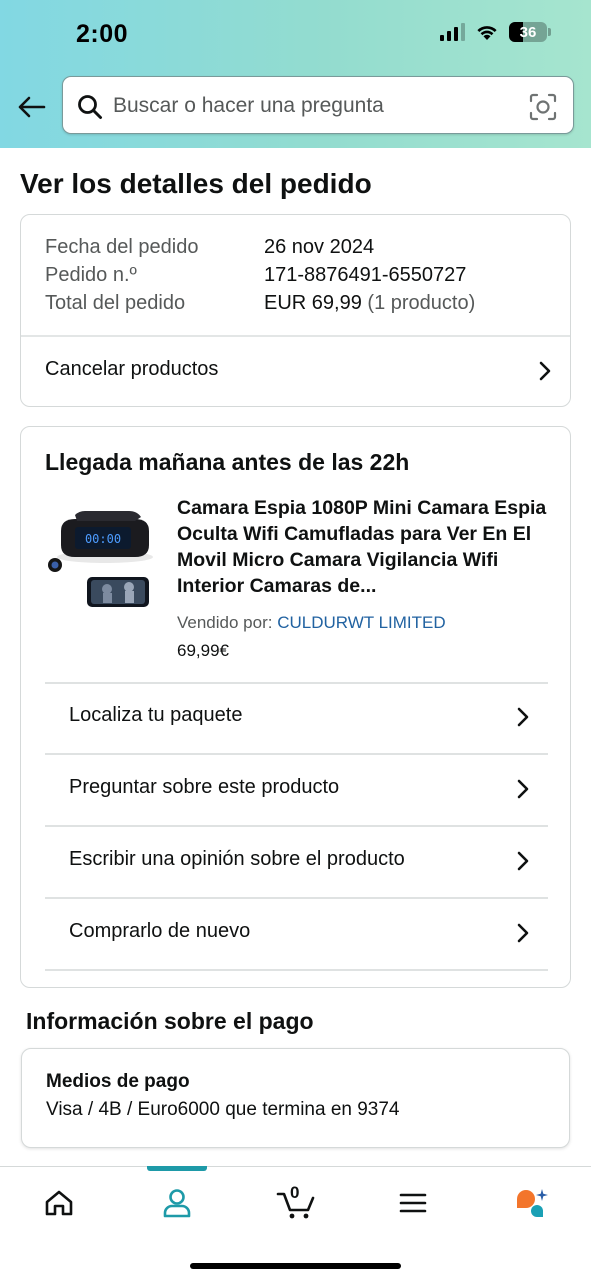 This screenshot has width=591, height=1280. What do you see at coordinates (421, 303) in the screenshot?
I see `order-total-count: (1 producto)` at bounding box center [421, 303].